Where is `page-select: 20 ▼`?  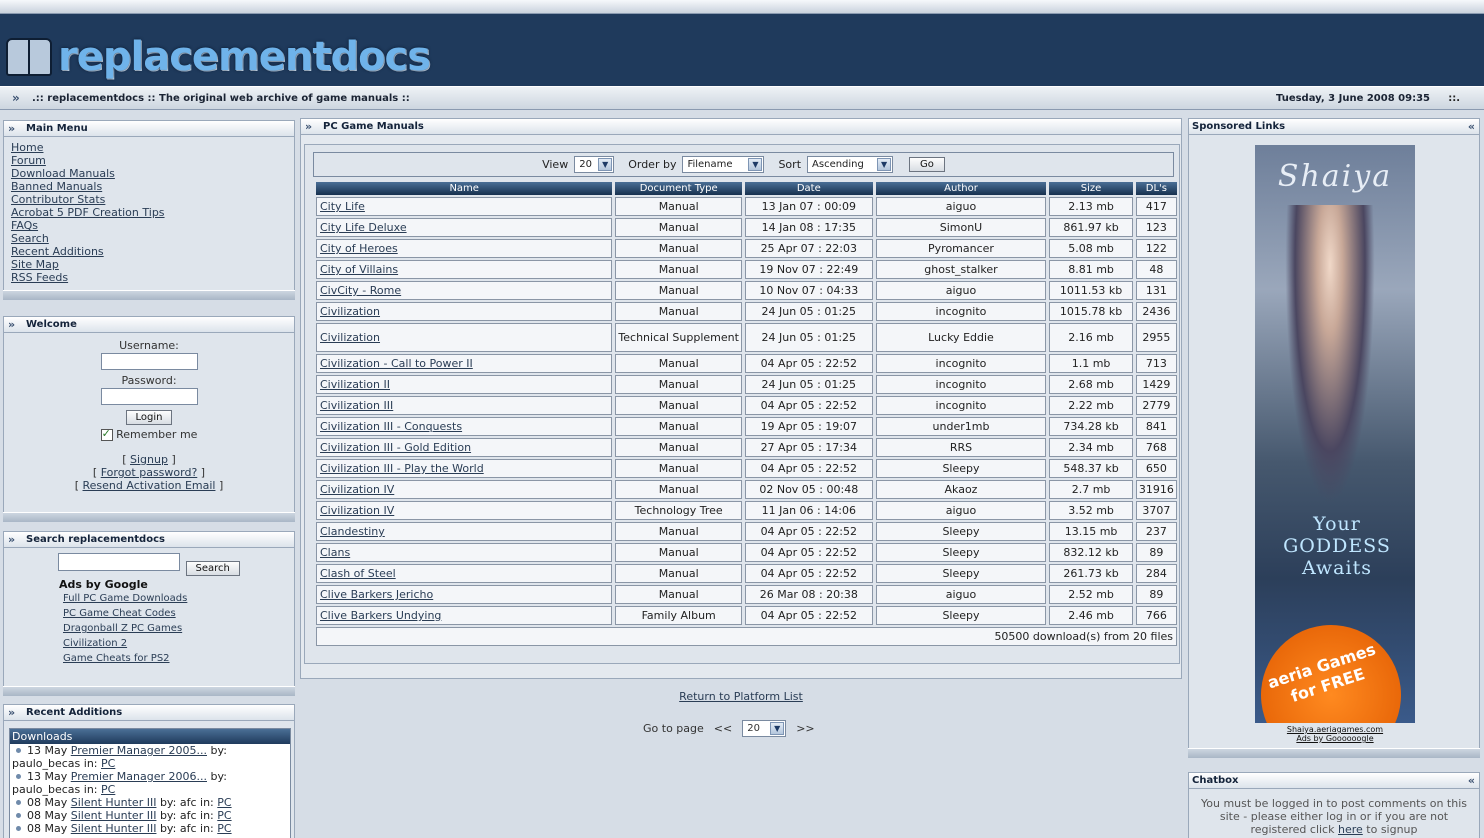
page-select: 20 ▼ is located at coordinates (764, 728).